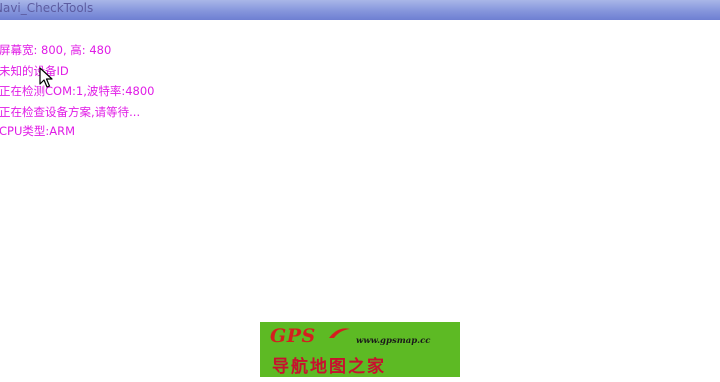 The height and width of the screenshot is (382, 720). Describe the element at coordinates (360, 349) in the screenshot. I see `gpsmap-watermark-banner: GPS www.gpsmap.cc 导航地图之家` at that location.